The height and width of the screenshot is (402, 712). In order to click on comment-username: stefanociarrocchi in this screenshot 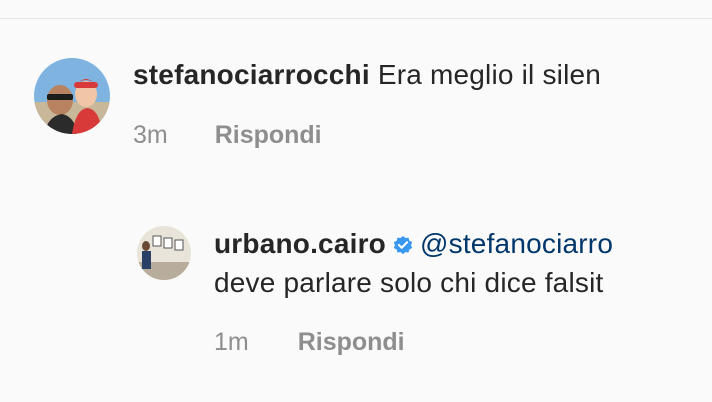, I will do `click(251, 74)`.